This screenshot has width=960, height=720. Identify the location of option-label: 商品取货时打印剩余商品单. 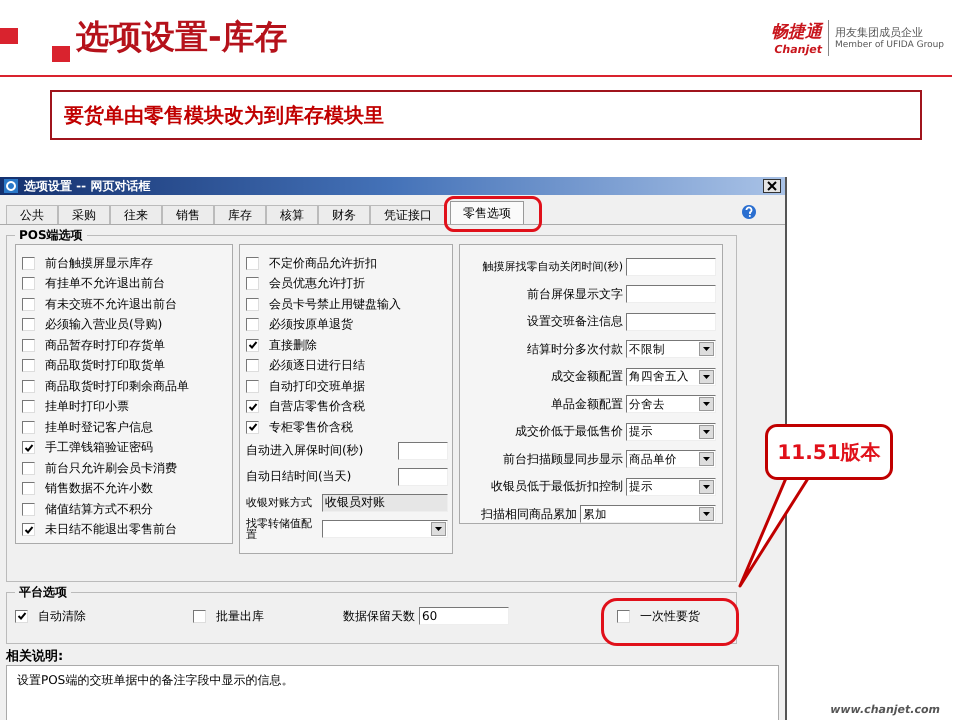
(117, 386).